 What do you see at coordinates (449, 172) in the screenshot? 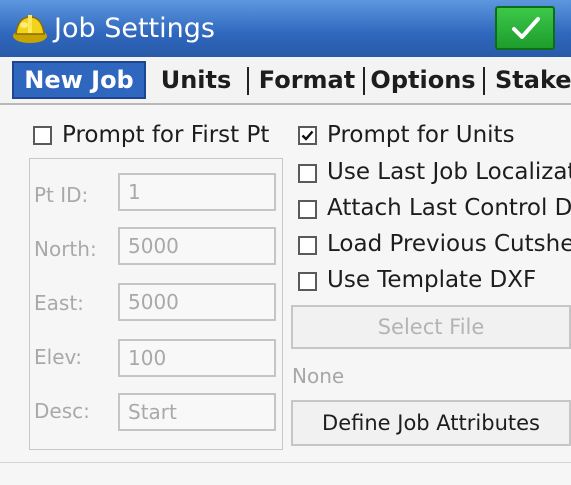
I see `use-last-localization-label: Use Last Job Localizat` at bounding box center [449, 172].